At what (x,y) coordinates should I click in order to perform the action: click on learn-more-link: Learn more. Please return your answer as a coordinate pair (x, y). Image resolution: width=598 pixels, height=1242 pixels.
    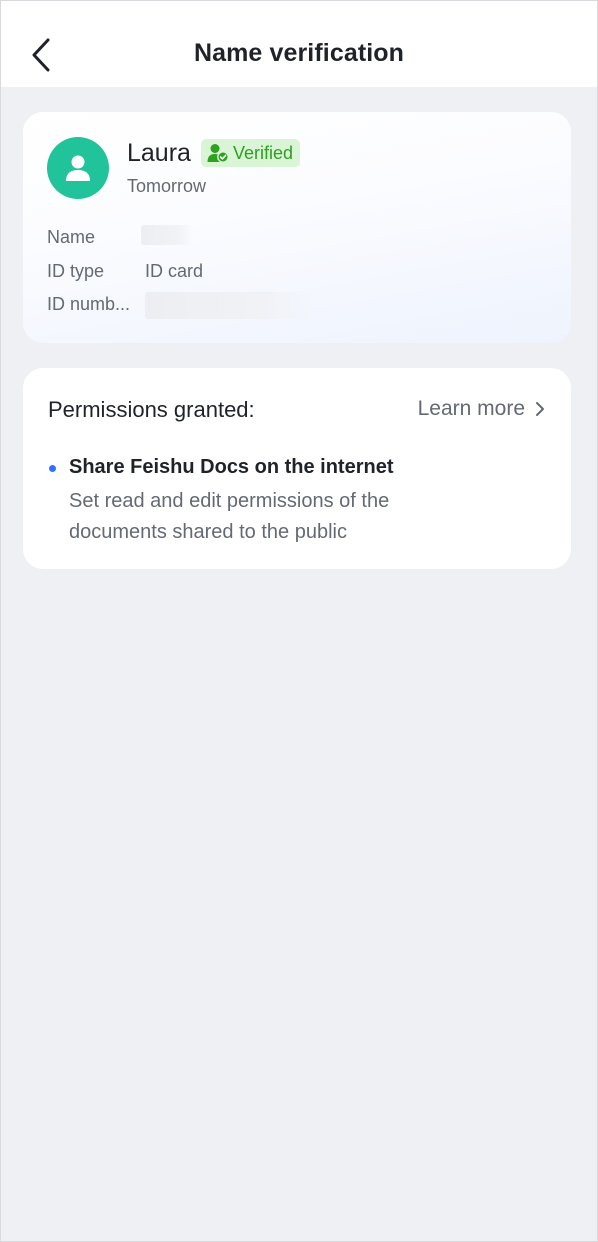
    Looking at the image, I should click on (481, 409).